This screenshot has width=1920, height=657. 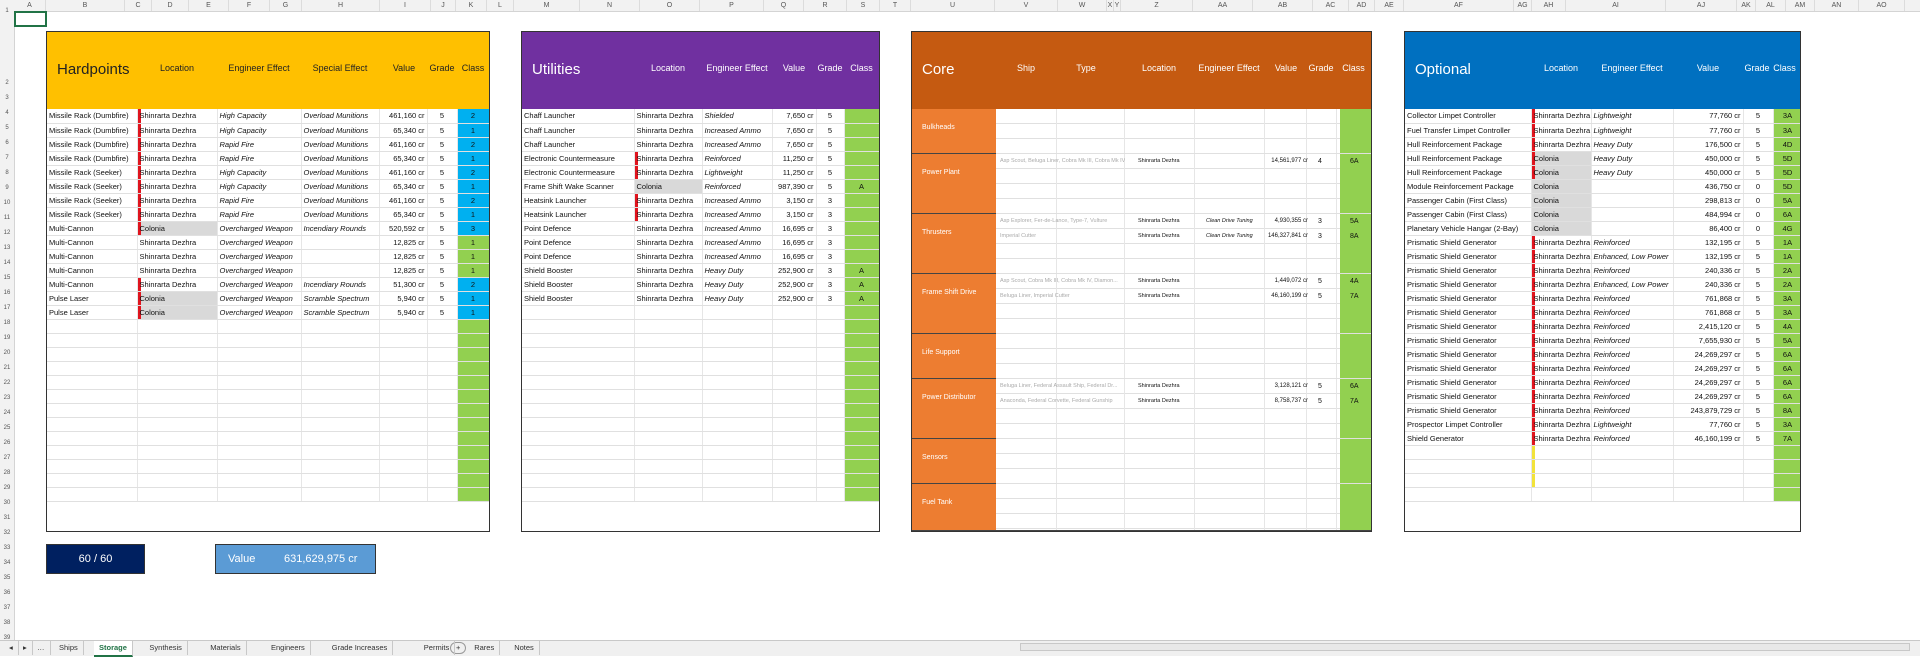 What do you see at coordinates (895, 5) in the screenshot?
I see `column-header: T` at bounding box center [895, 5].